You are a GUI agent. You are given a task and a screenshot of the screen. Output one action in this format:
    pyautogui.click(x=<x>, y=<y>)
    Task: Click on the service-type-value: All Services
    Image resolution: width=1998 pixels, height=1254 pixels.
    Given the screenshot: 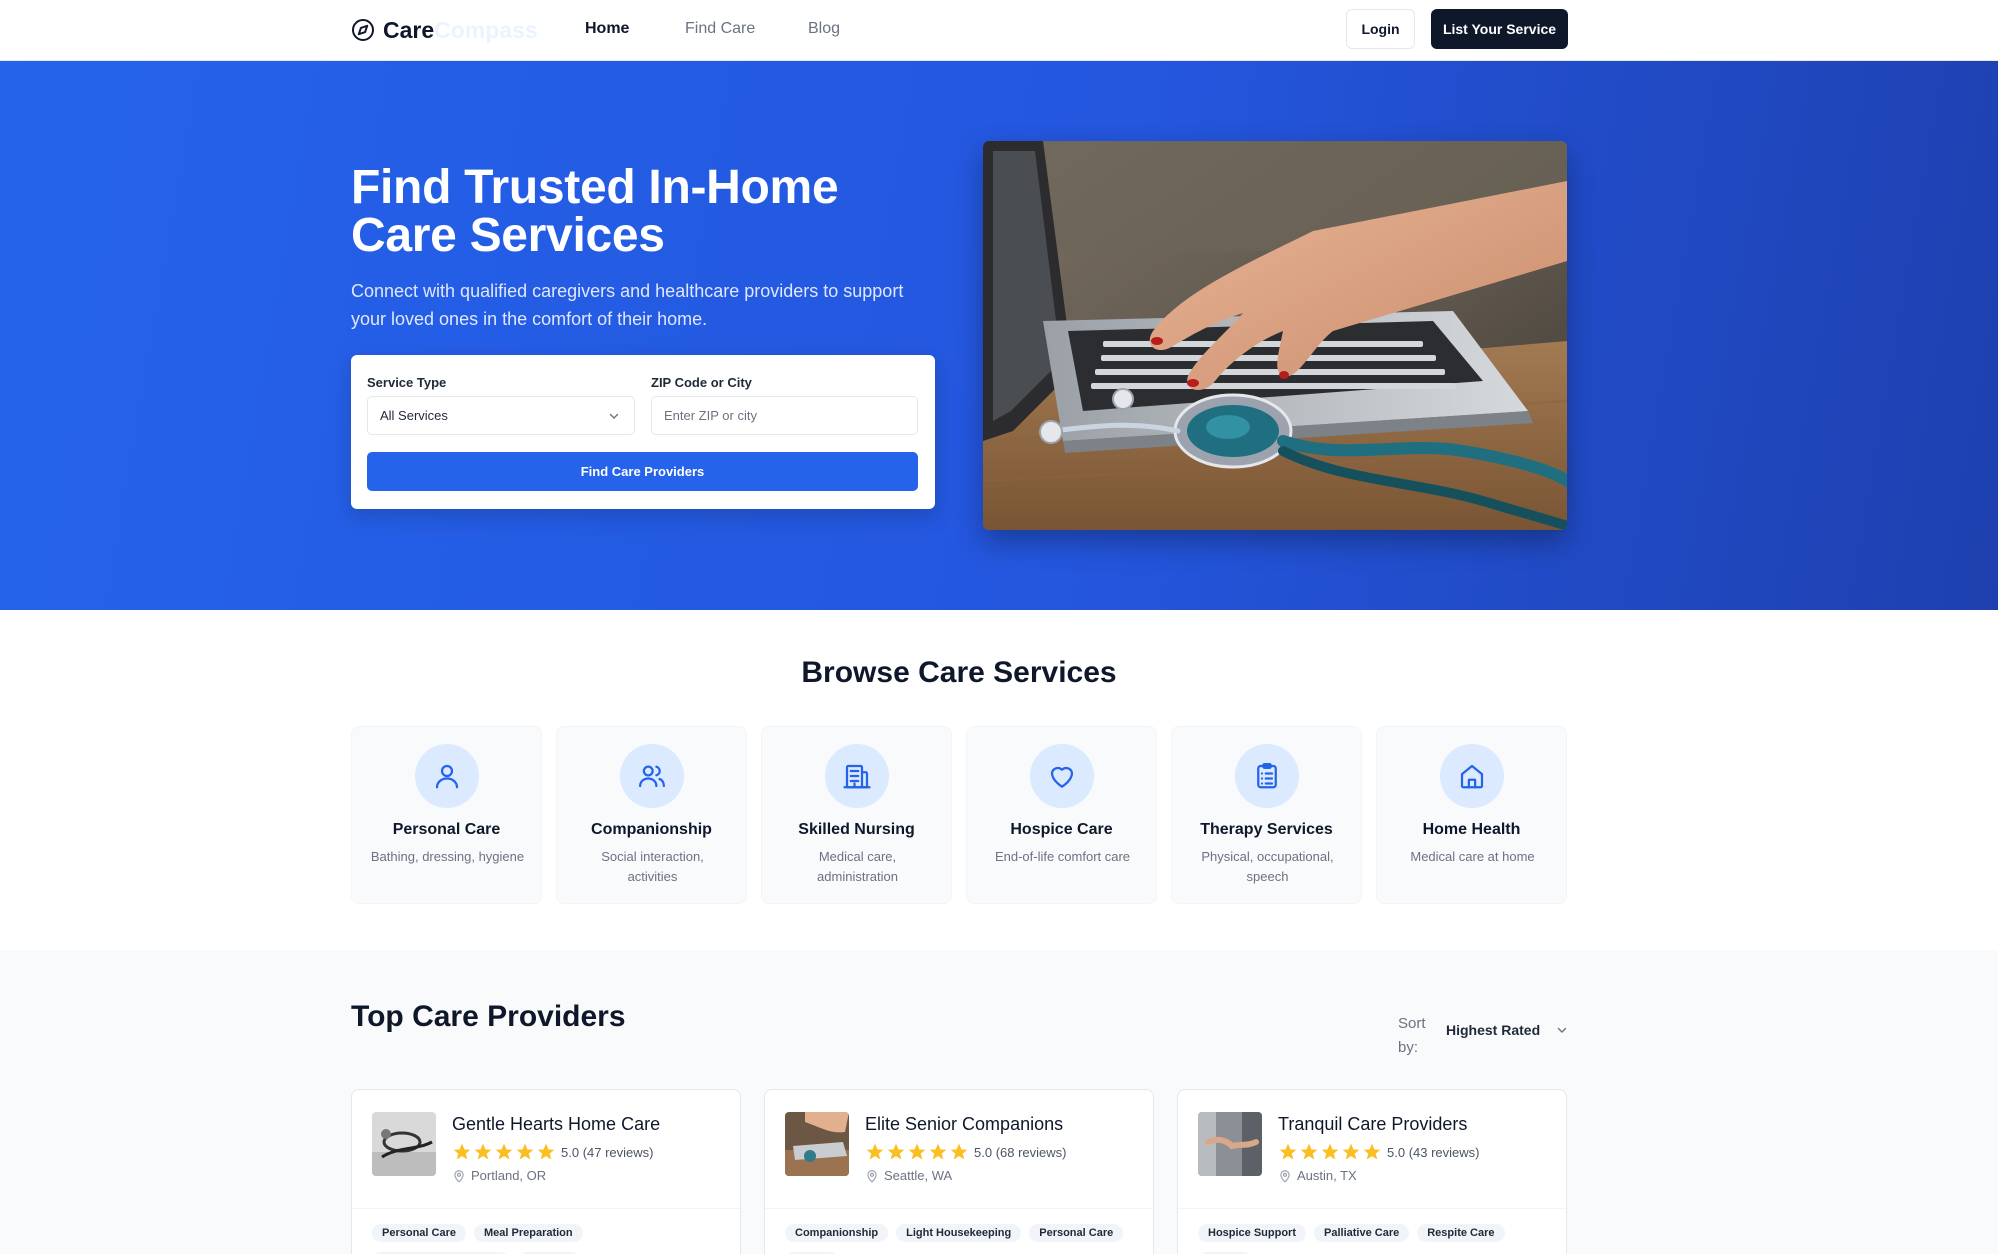 What is the action you would take?
    pyautogui.click(x=414, y=415)
    